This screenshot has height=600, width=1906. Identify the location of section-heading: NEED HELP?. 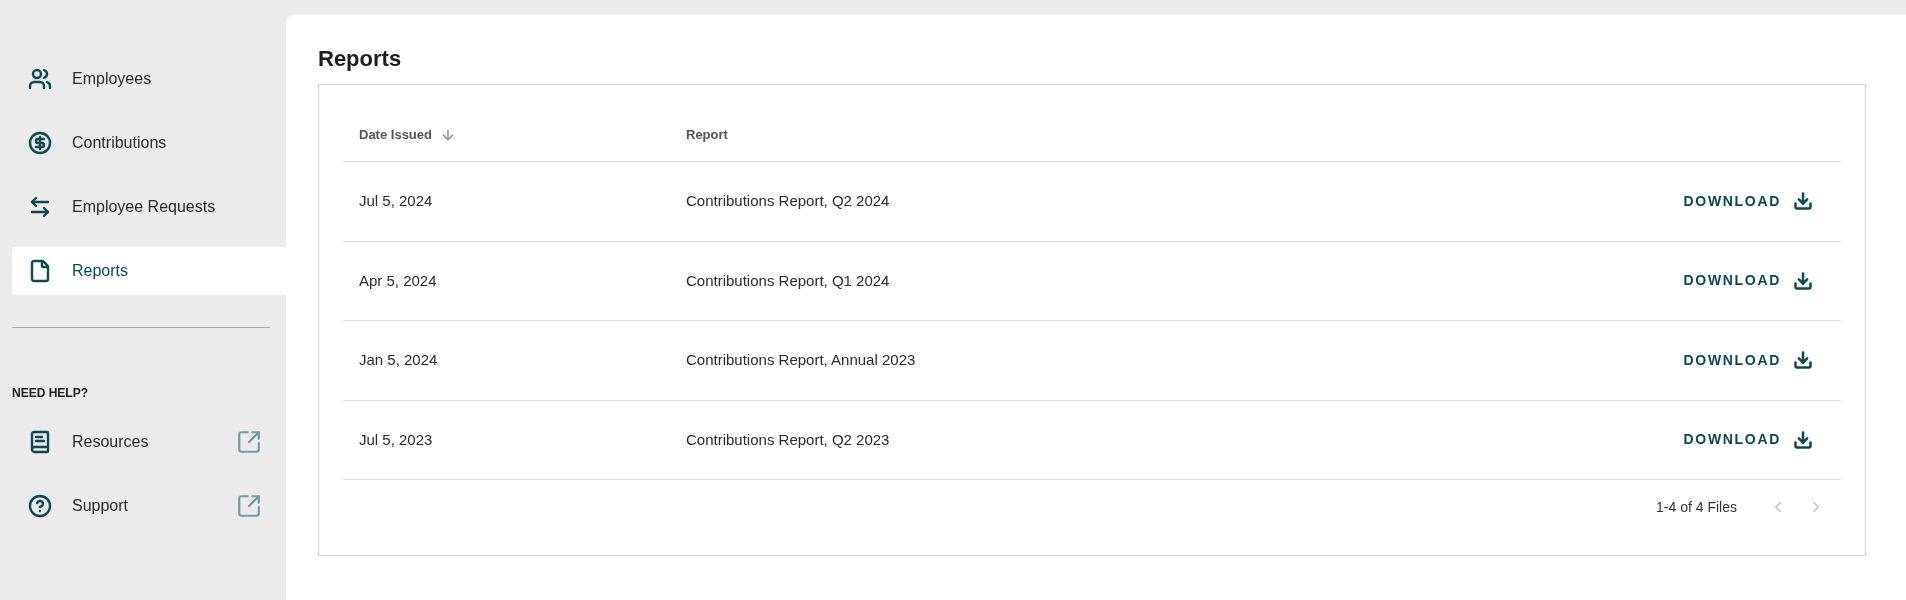
(50, 393).